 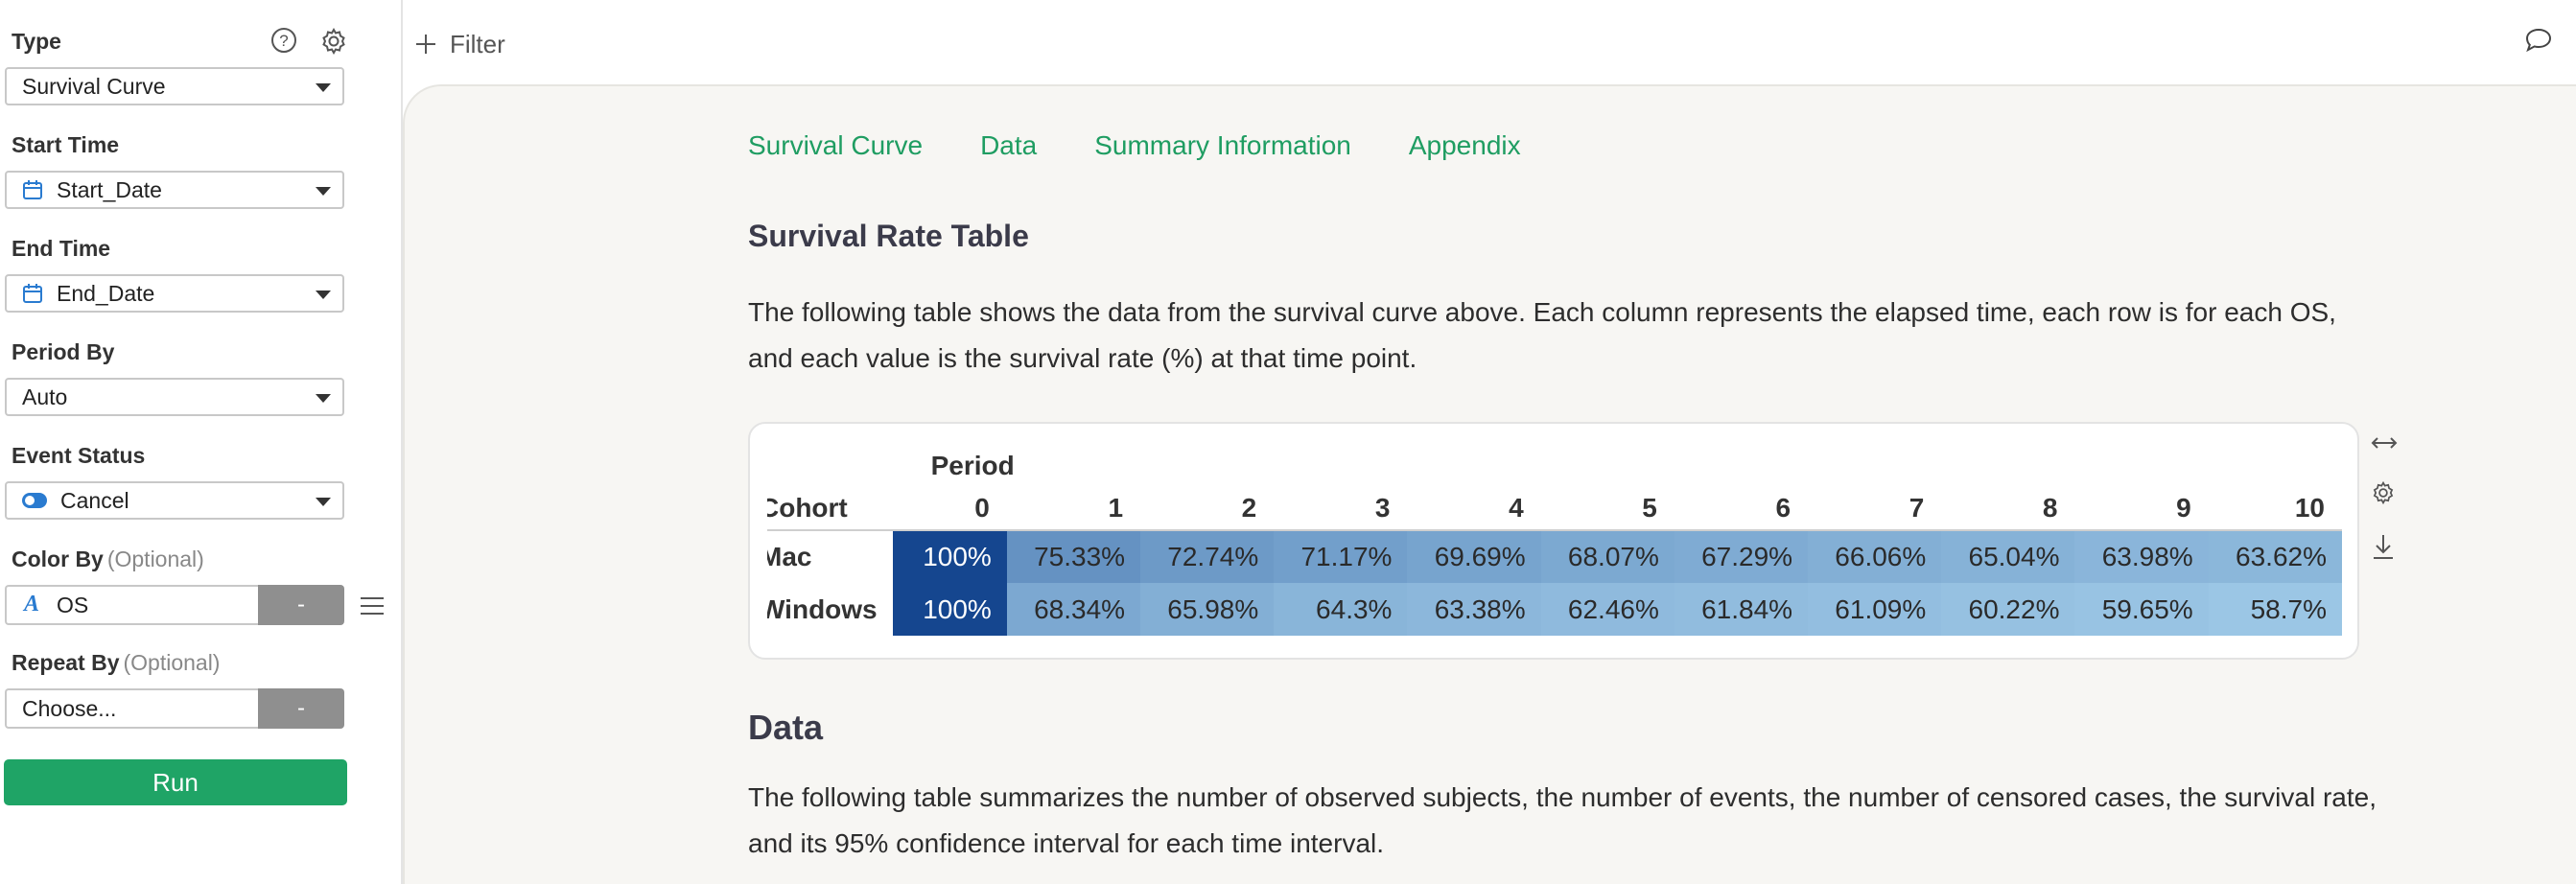 I want to click on survival-rate-cell: 61.84%, so click(x=1741, y=609).